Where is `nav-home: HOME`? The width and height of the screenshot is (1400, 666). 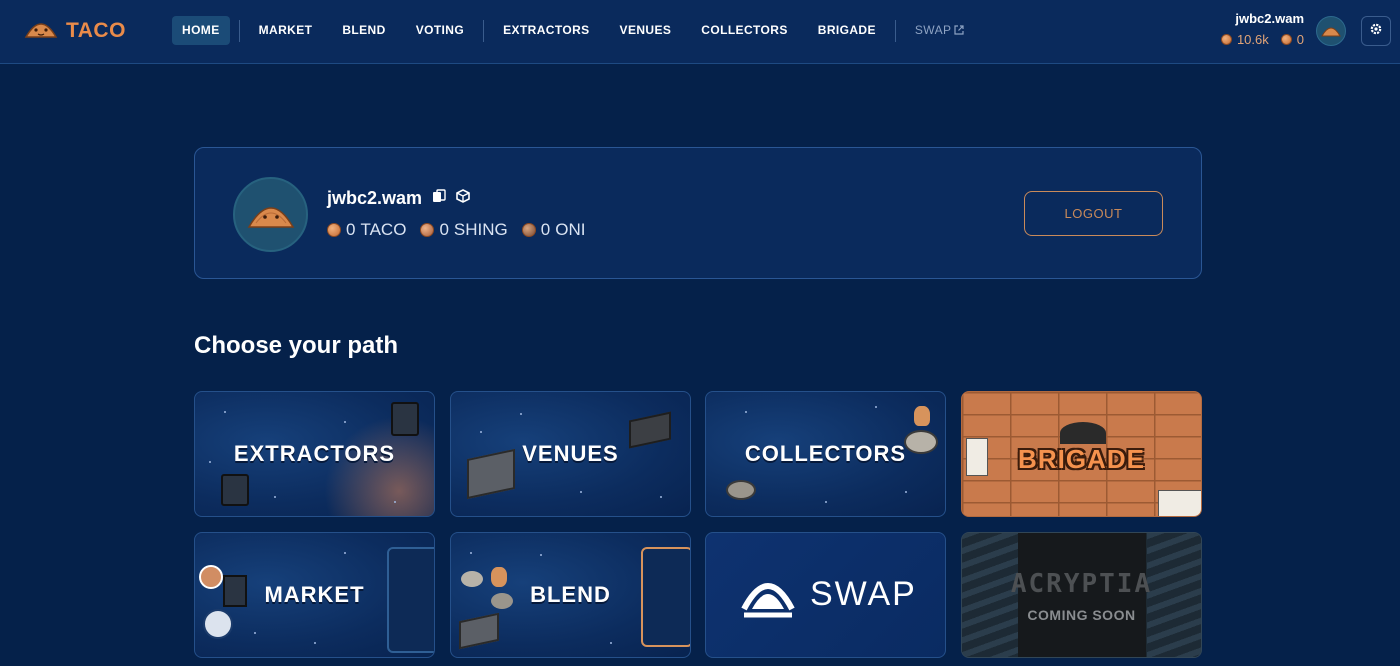 nav-home: HOME is located at coordinates (201, 30).